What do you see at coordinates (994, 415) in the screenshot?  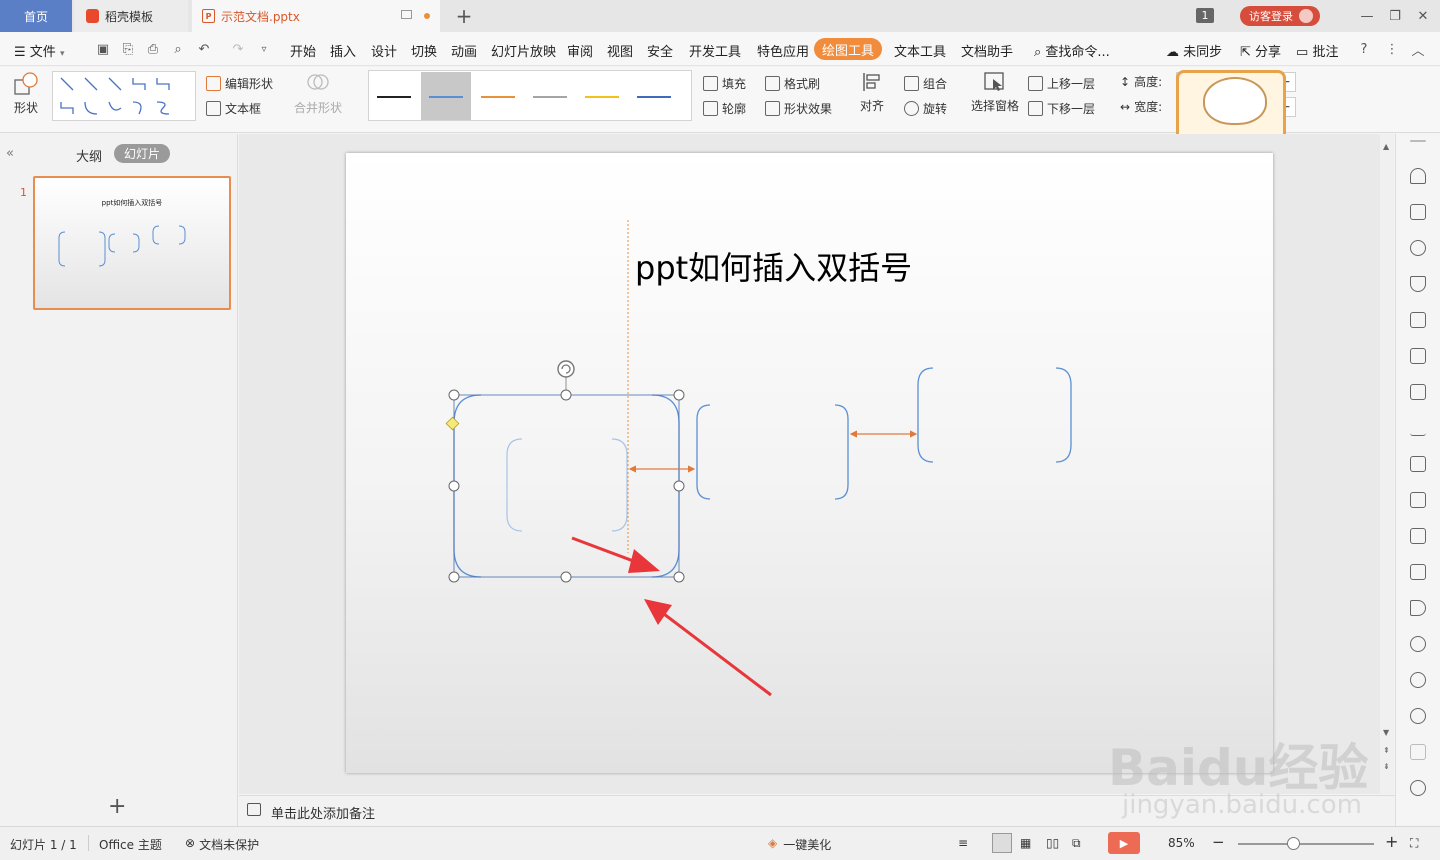 I see `right-double-bracket` at bounding box center [994, 415].